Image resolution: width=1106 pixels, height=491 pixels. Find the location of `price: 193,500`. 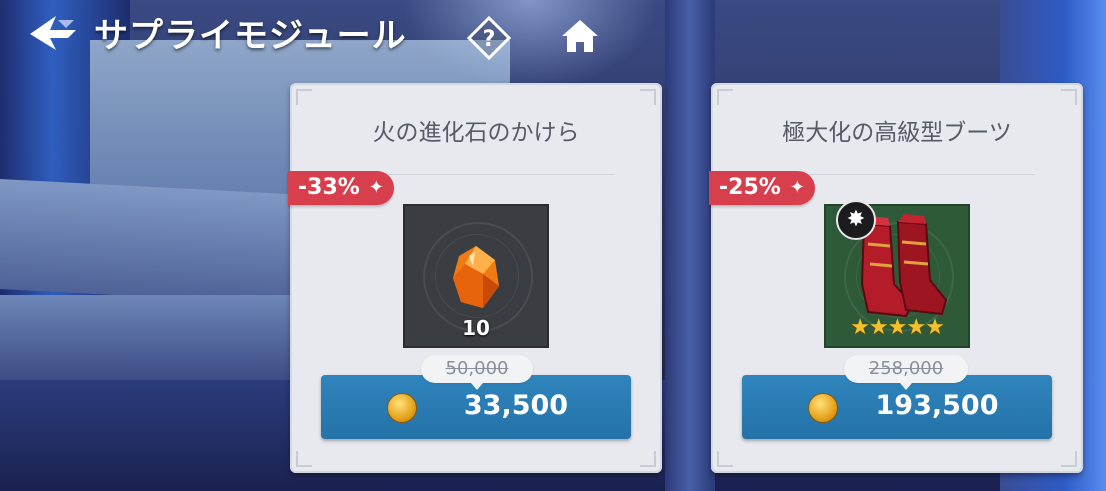

price: 193,500 is located at coordinates (937, 405).